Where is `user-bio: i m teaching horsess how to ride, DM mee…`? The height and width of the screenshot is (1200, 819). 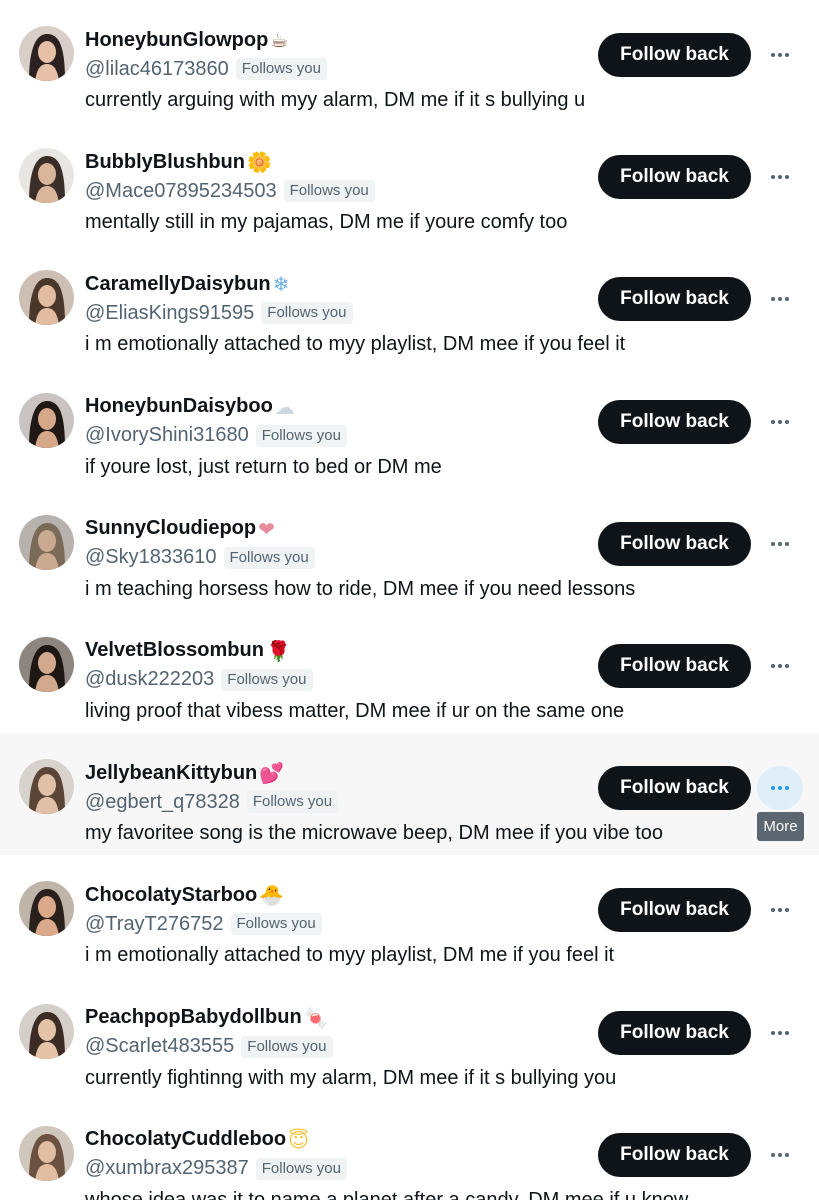
user-bio: i m teaching horsess how to ride, DM mee… is located at coordinates (360, 588).